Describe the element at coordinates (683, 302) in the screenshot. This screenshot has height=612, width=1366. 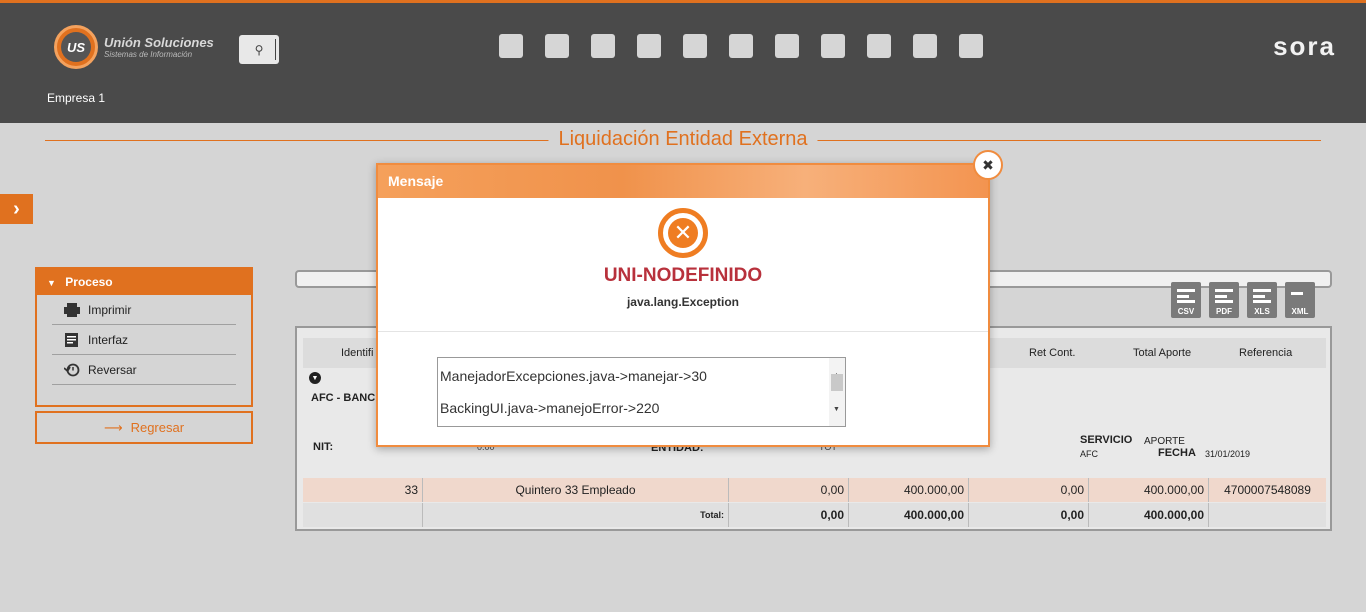
I see `error-type: java.lang.Exception` at that location.